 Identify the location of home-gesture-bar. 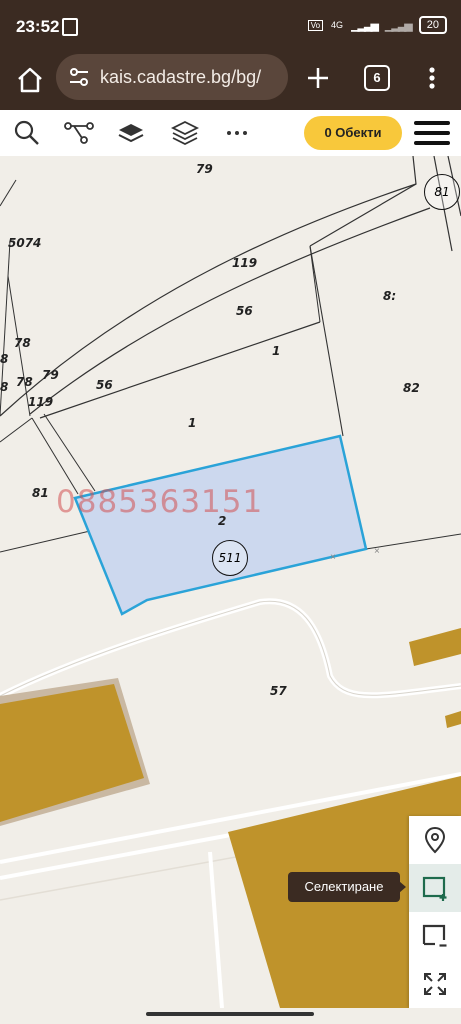
(230, 1014).